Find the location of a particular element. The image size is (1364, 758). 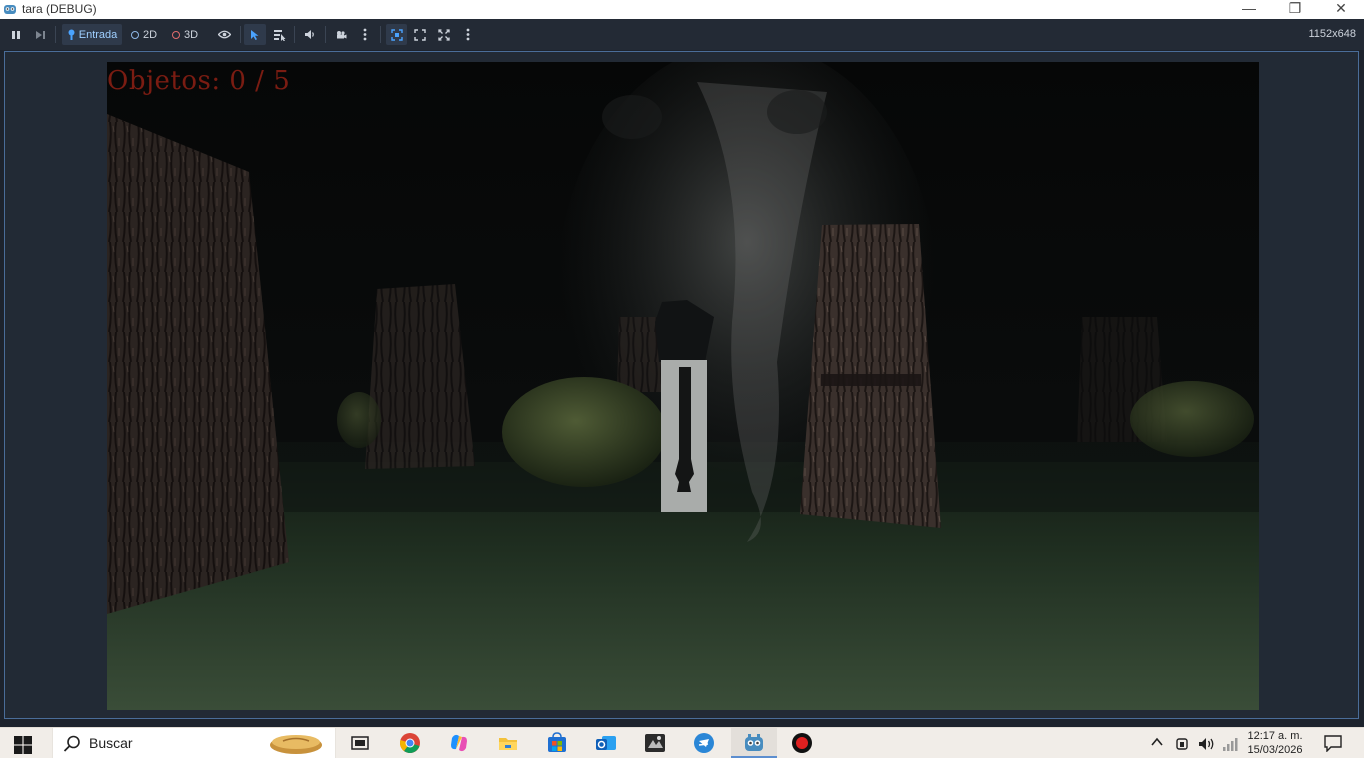

outlook-icon is located at coordinates (606, 743).